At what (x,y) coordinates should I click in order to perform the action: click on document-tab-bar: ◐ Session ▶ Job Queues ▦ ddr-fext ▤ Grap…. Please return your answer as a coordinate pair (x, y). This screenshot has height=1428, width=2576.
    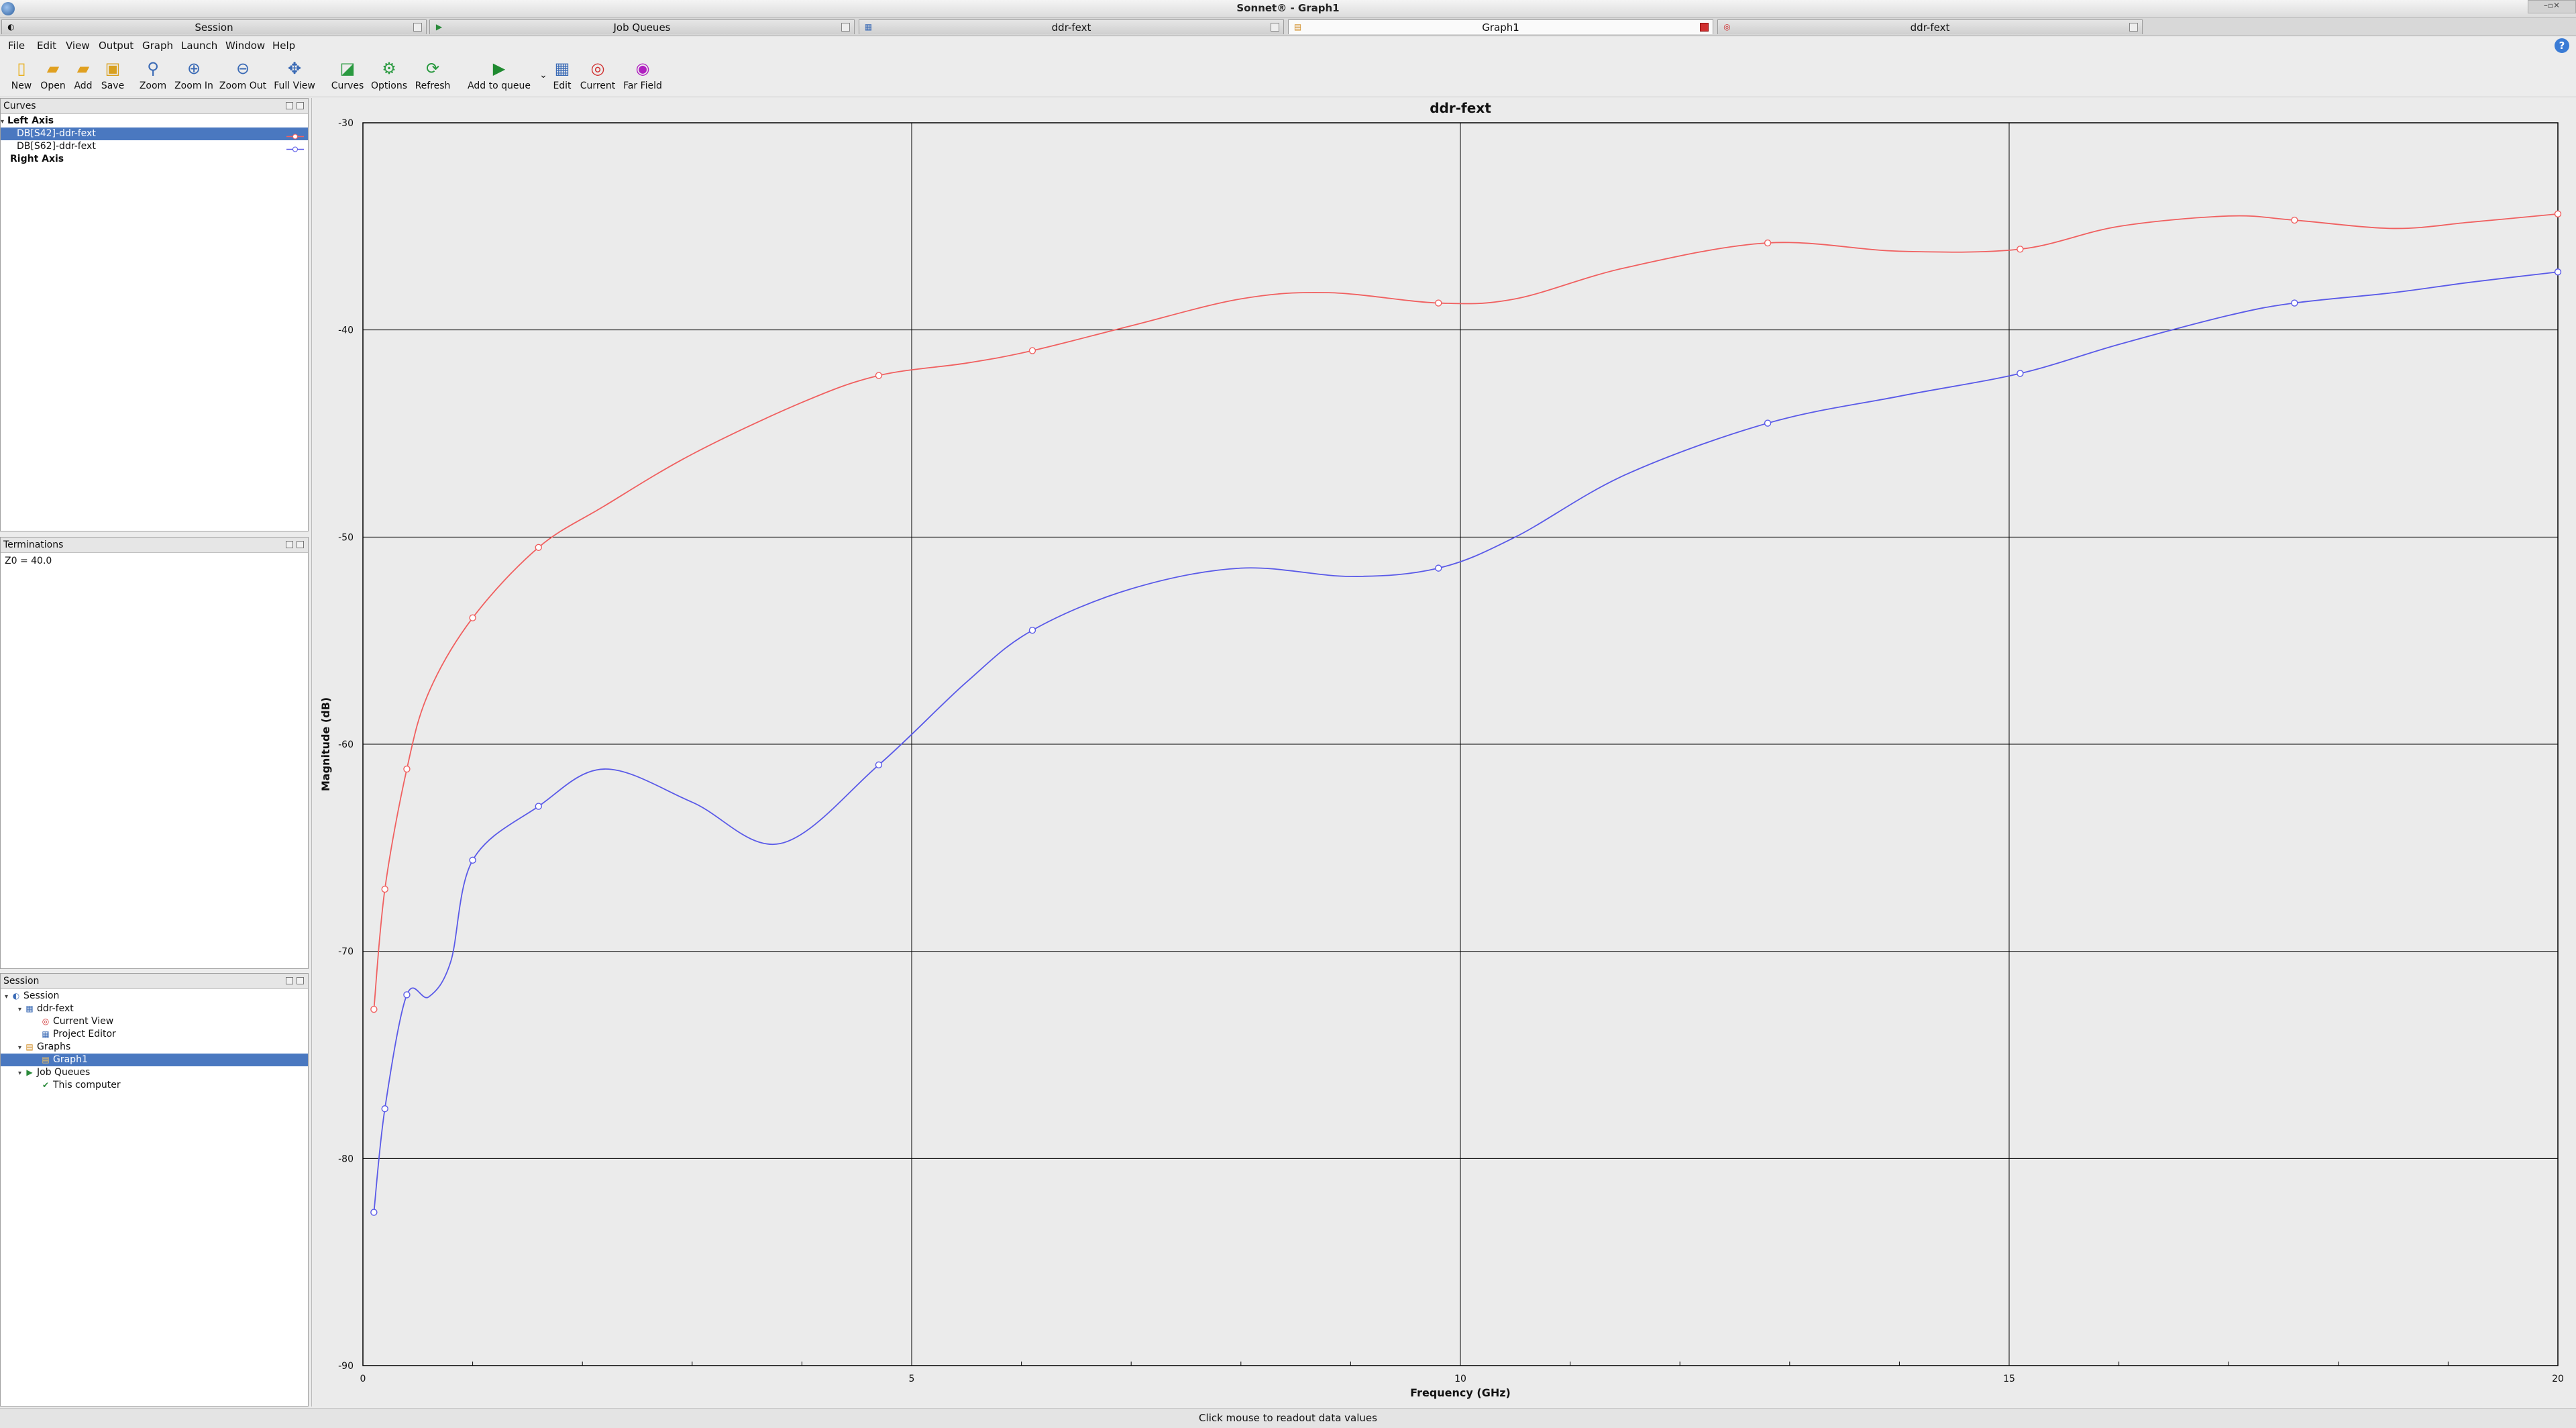
    Looking at the image, I should click on (1288, 27).